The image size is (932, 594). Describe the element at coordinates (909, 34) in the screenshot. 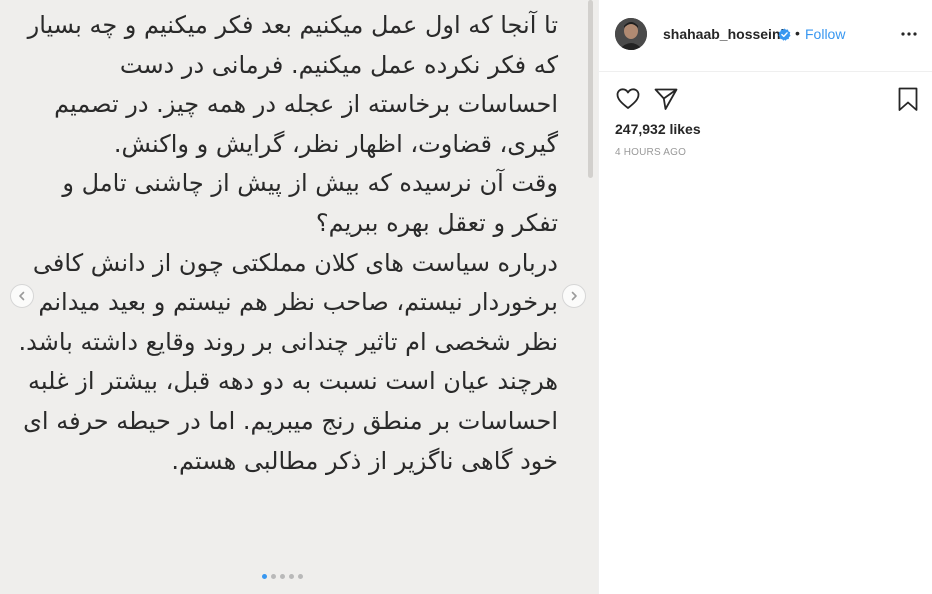

I see `more-options-icon` at that location.